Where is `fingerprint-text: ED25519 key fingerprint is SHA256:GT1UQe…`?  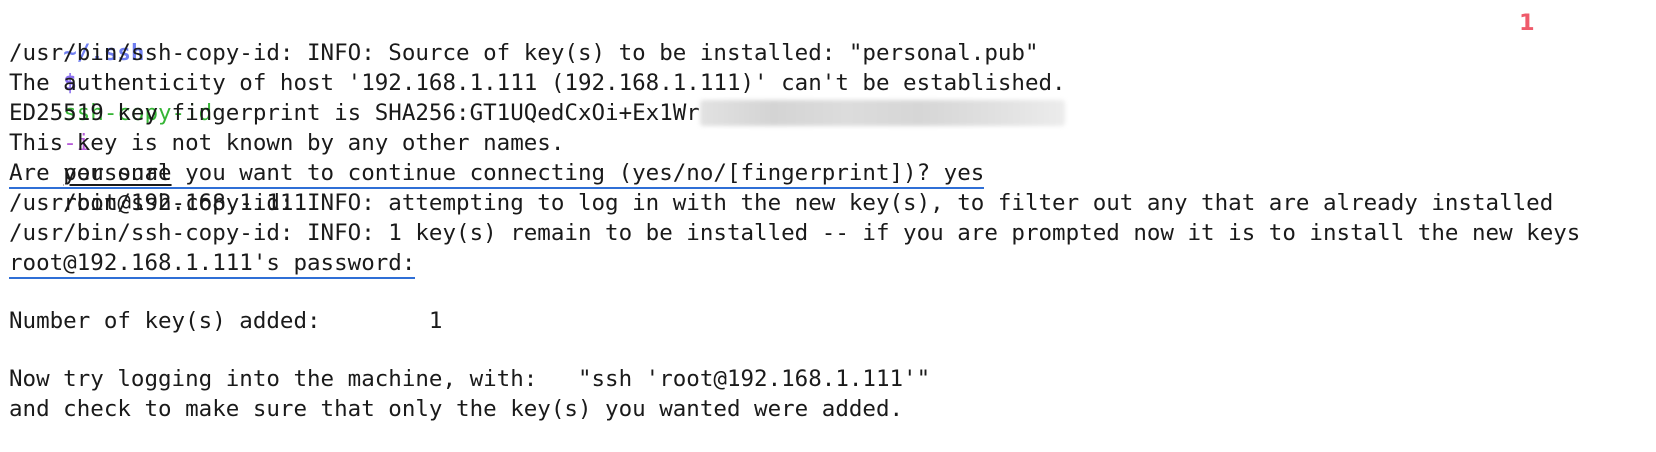
fingerprint-text: ED25519 key fingerprint is SHA256:GT1UQe… is located at coordinates (354, 113).